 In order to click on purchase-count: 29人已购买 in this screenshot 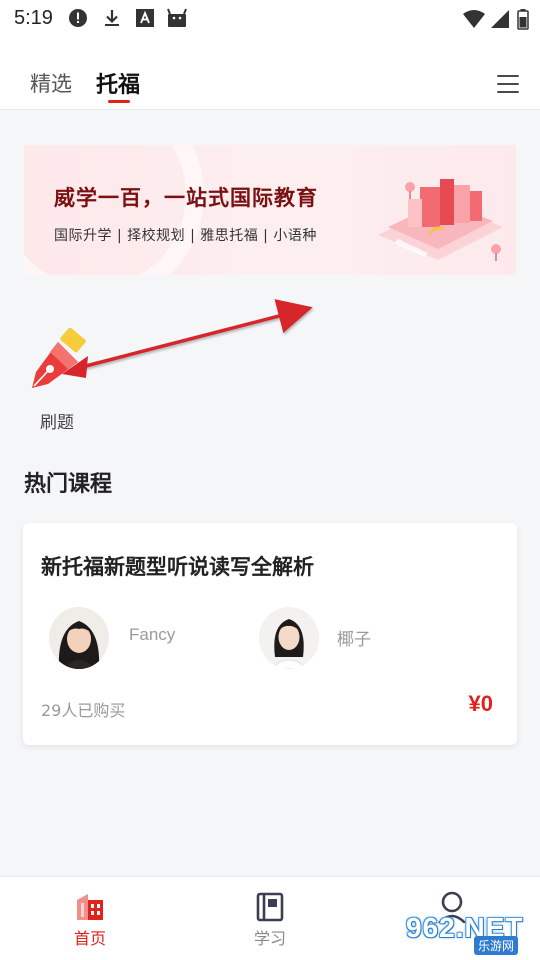, I will do `click(83, 710)`.